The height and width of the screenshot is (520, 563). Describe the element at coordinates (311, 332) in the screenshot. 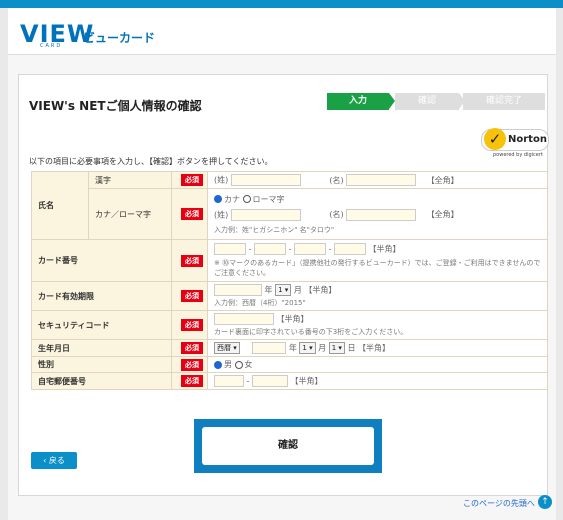

I see `security-note: カード裏面に印字されている番号の下3桁をご入力ください。` at that location.